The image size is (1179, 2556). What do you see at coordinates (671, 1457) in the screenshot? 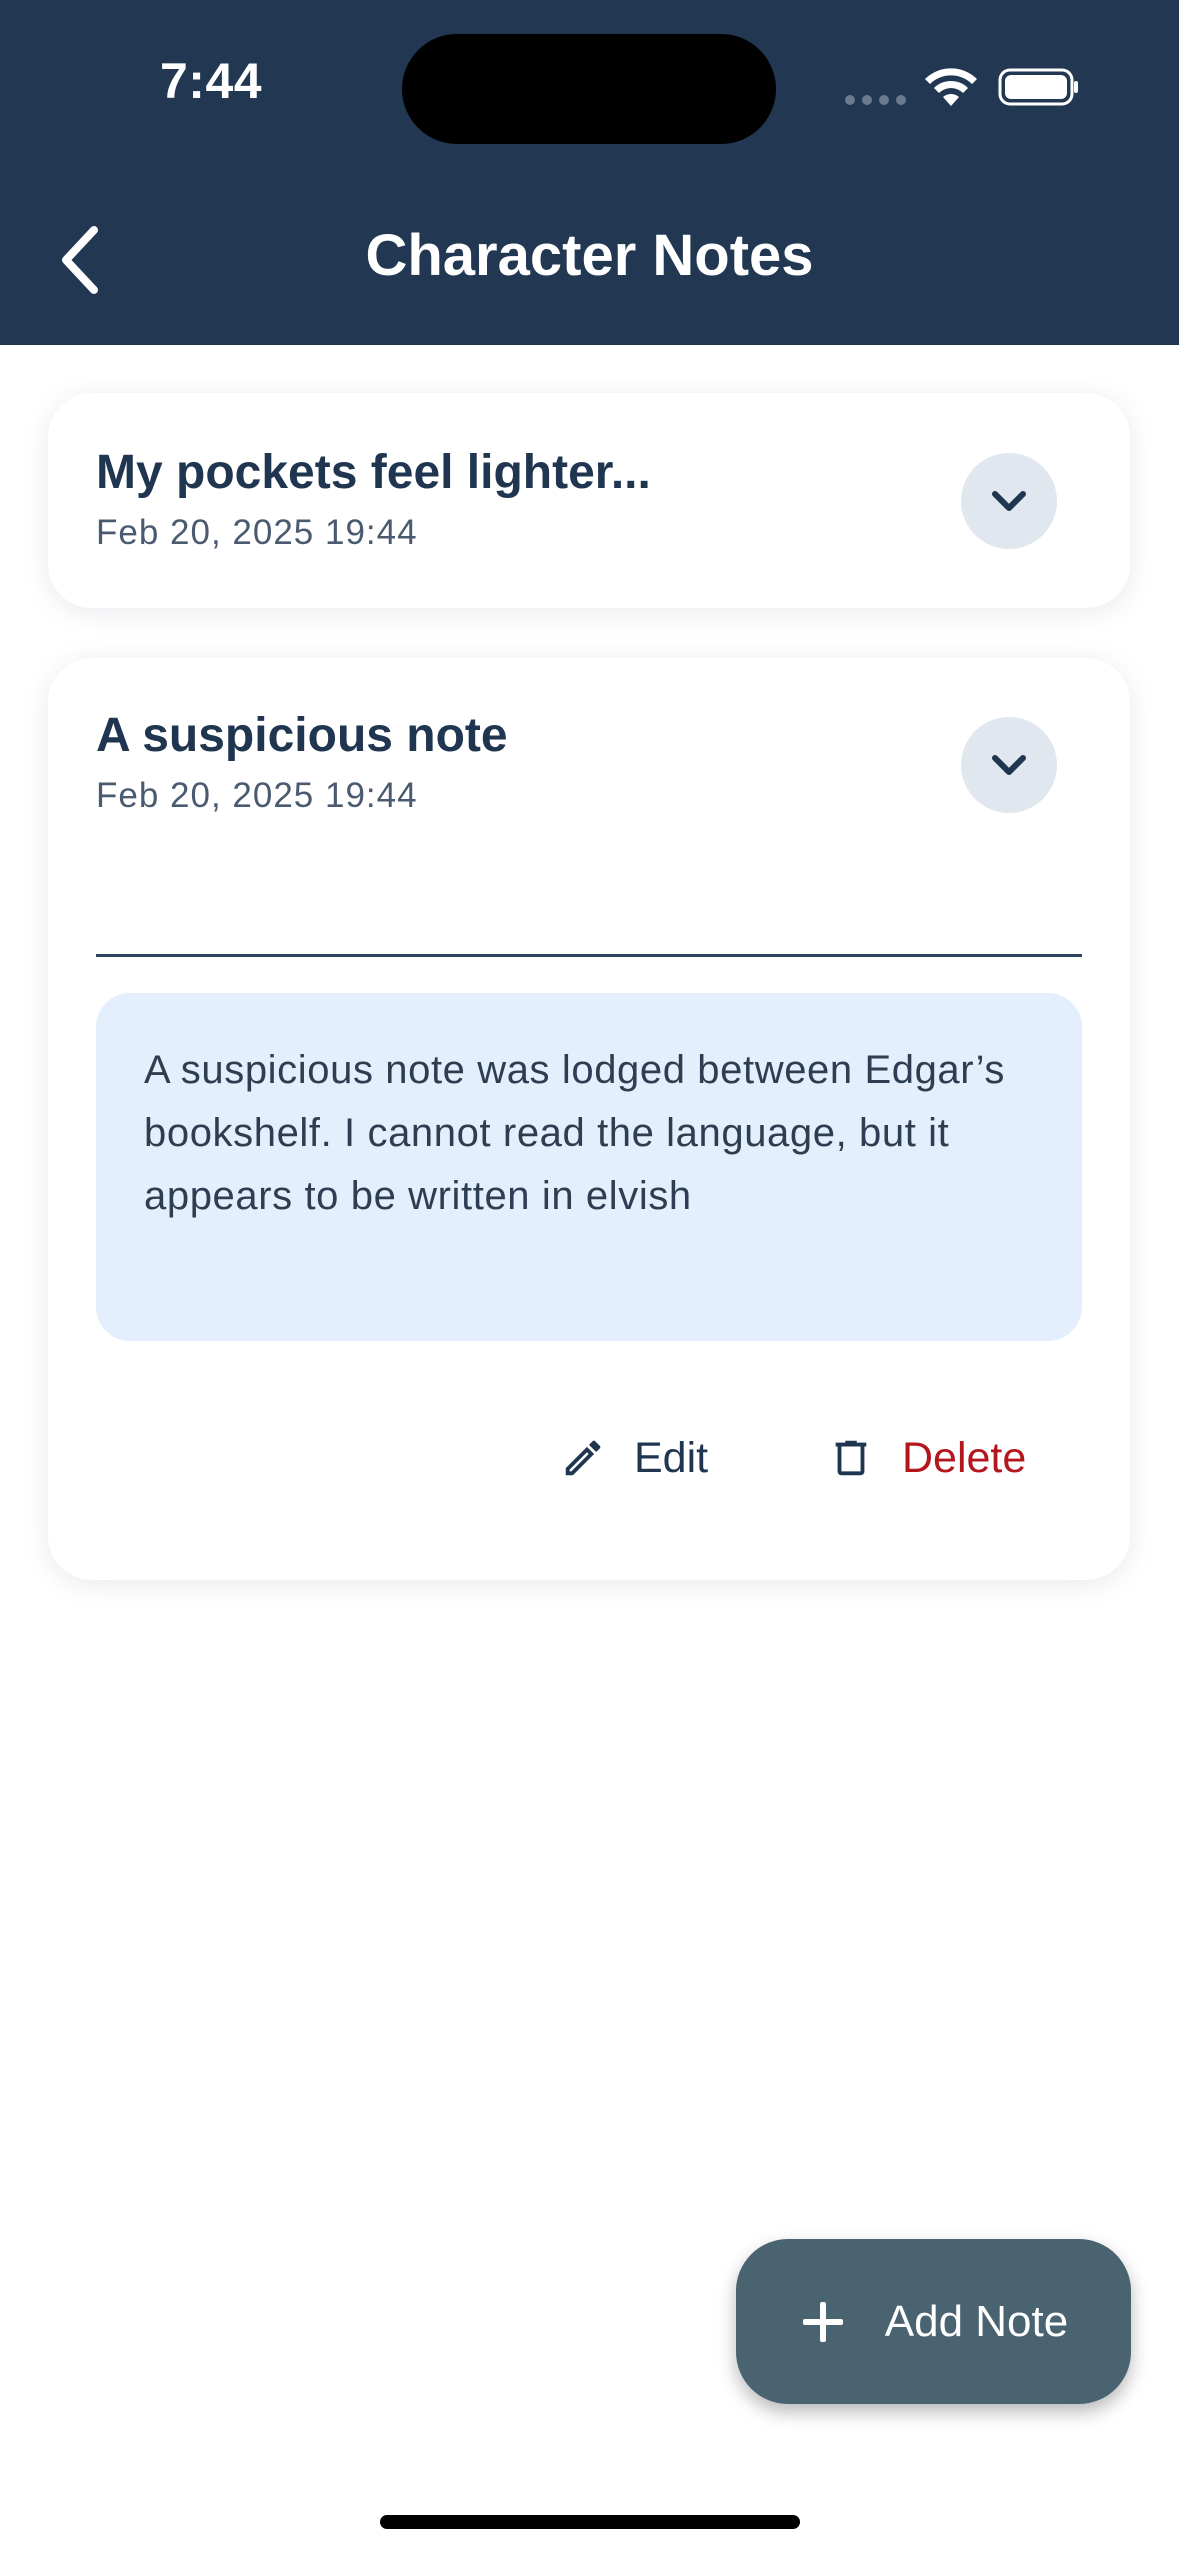
I see `edit-label: Edit` at bounding box center [671, 1457].